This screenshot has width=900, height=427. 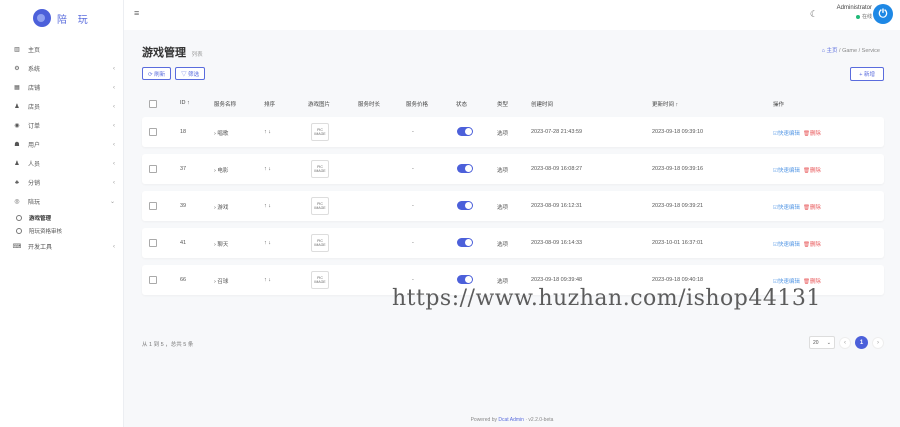 I want to click on footer-link: Dcat Admin, so click(x=511, y=420).